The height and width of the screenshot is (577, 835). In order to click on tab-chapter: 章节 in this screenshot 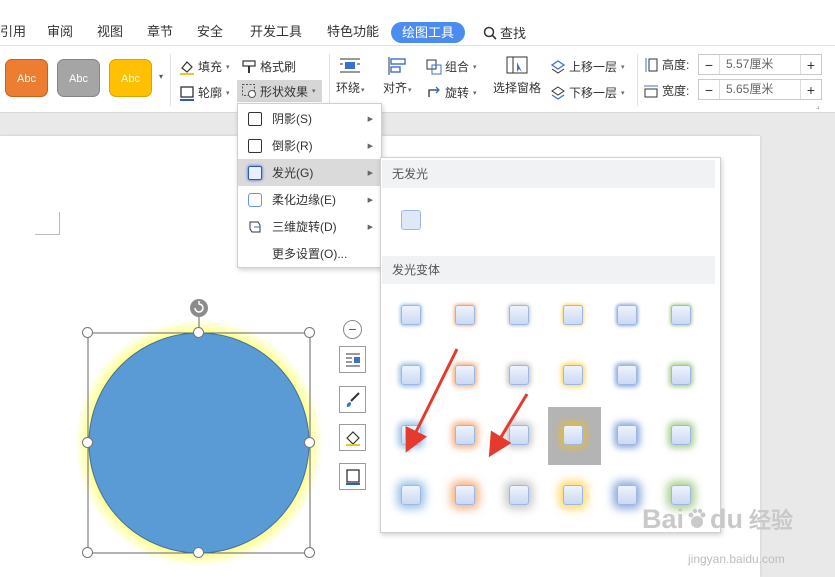, I will do `click(160, 32)`.